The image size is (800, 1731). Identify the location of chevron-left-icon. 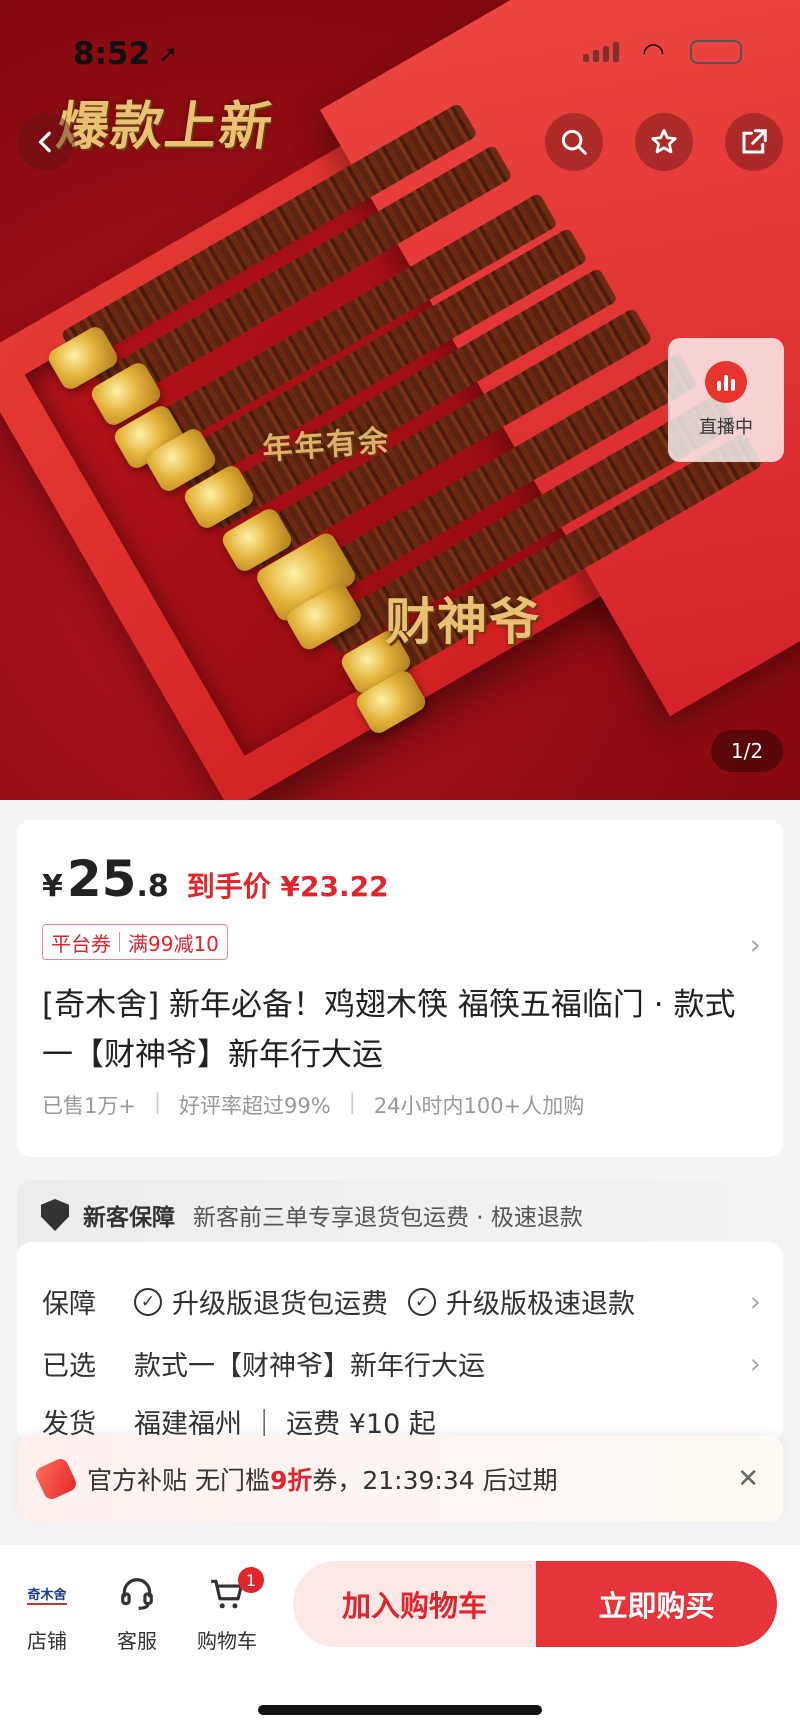
(44, 142).